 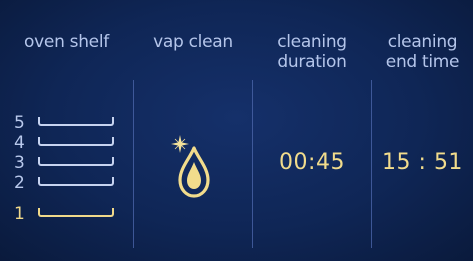 What do you see at coordinates (19, 163) in the screenshot?
I see `shelf-number: 3` at bounding box center [19, 163].